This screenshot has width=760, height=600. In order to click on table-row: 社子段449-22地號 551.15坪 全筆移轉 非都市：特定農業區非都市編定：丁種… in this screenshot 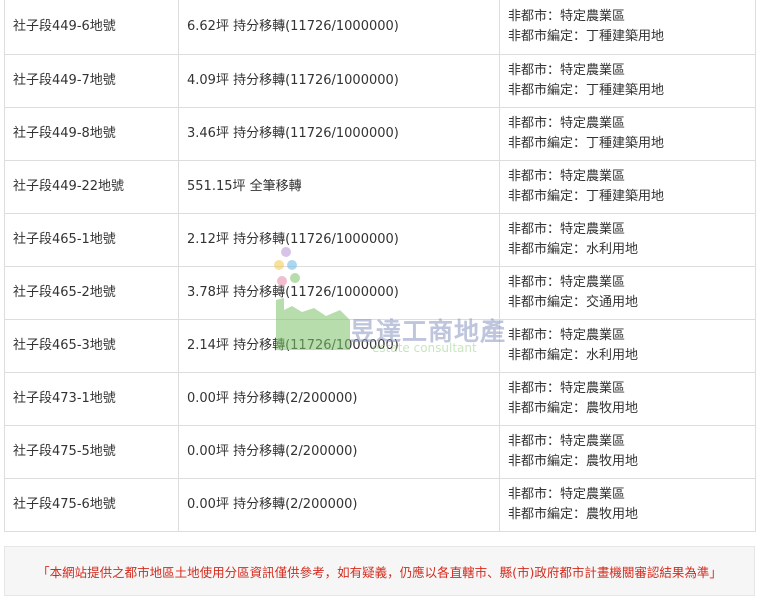, I will do `click(380, 186)`.